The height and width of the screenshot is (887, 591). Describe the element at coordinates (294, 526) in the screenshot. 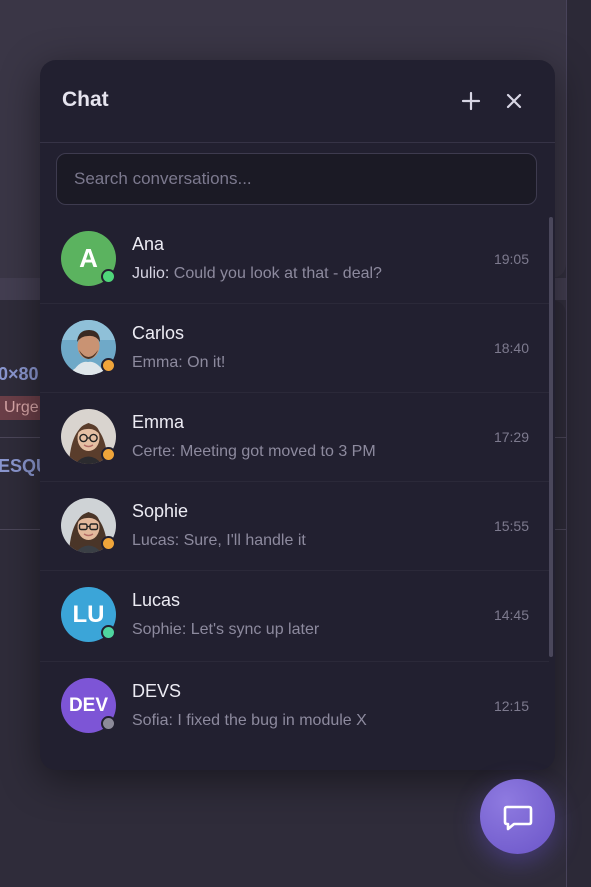

I see `conversation-item-sophie: Sophie Lucas: Sure, I'll handle it 15:55` at that location.